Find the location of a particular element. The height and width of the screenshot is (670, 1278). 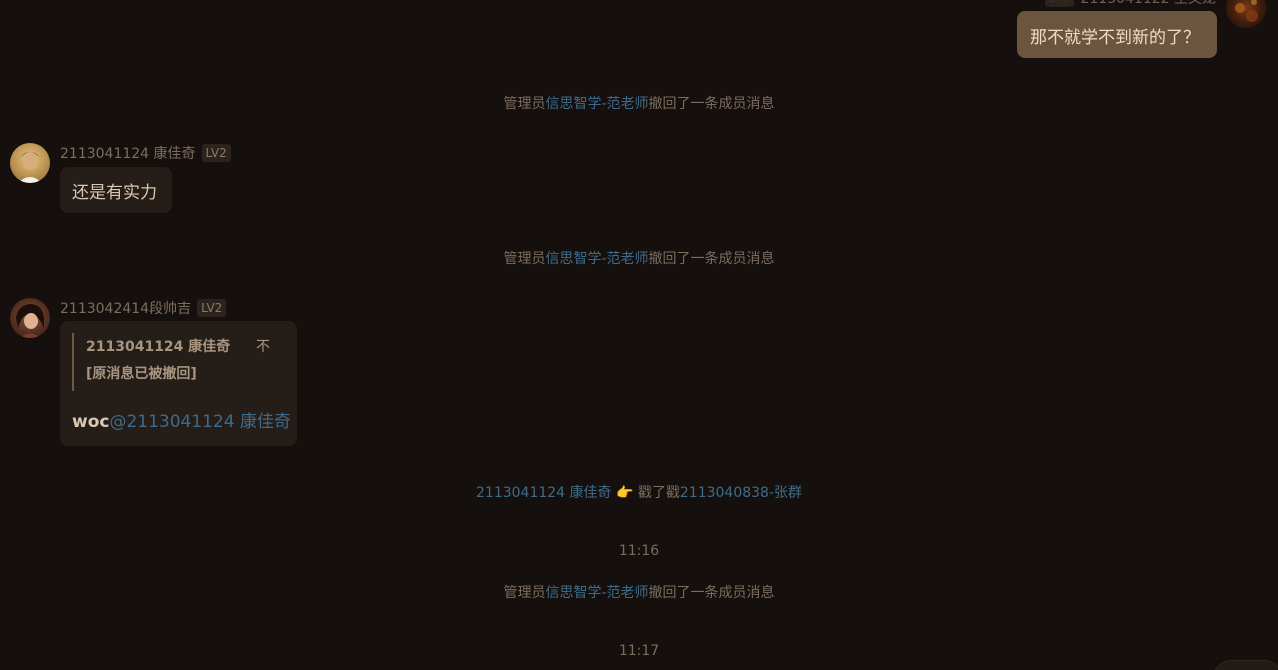

poke-notice: 2113041124 康佳奇 👉 戳了戳2113040838-张群 is located at coordinates (639, 492).